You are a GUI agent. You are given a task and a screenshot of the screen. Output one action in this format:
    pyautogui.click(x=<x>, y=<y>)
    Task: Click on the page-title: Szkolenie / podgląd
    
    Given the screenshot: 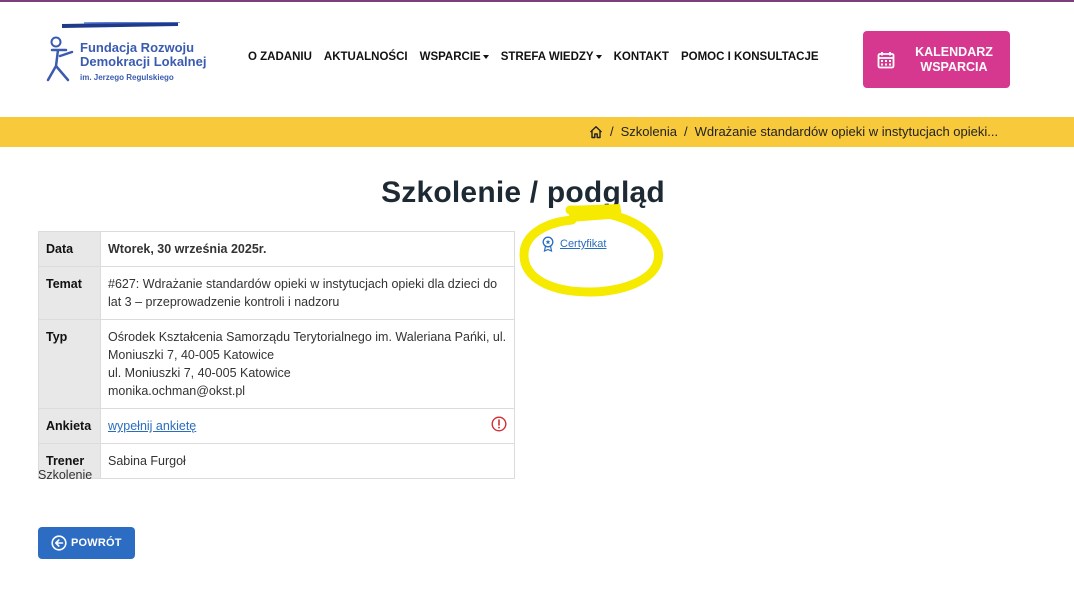 What is the action you would take?
    pyautogui.click(x=523, y=192)
    